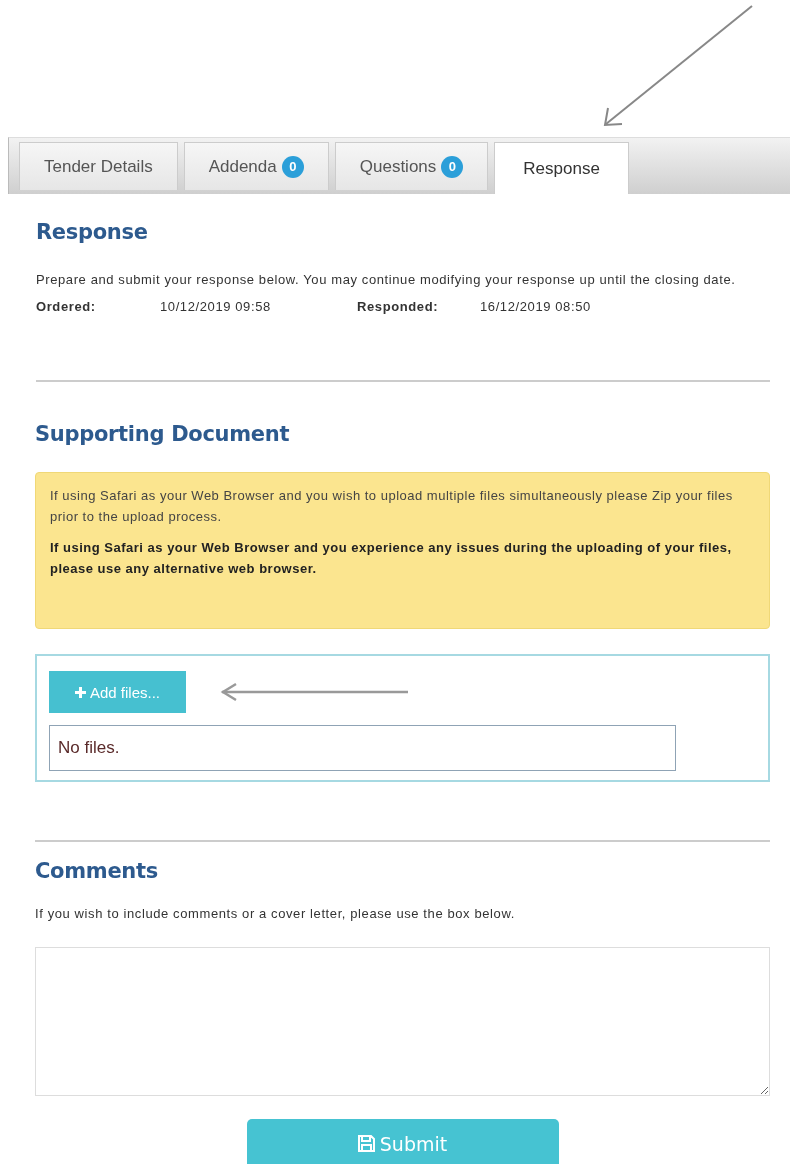 Image resolution: width=790 pixels, height=1164 pixels. What do you see at coordinates (92, 232) in the screenshot?
I see `section-heading: Response` at bounding box center [92, 232].